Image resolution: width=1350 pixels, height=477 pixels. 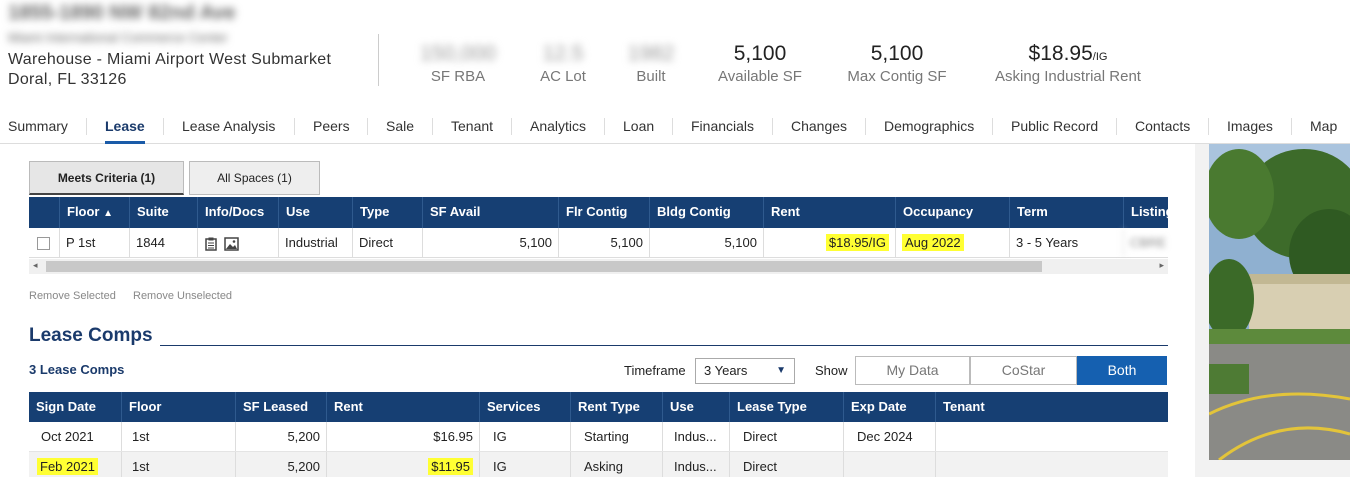 What do you see at coordinates (228, 126) in the screenshot?
I see `tab-lease-analysis: Lease Analysis` at bounding box center [228, 126].